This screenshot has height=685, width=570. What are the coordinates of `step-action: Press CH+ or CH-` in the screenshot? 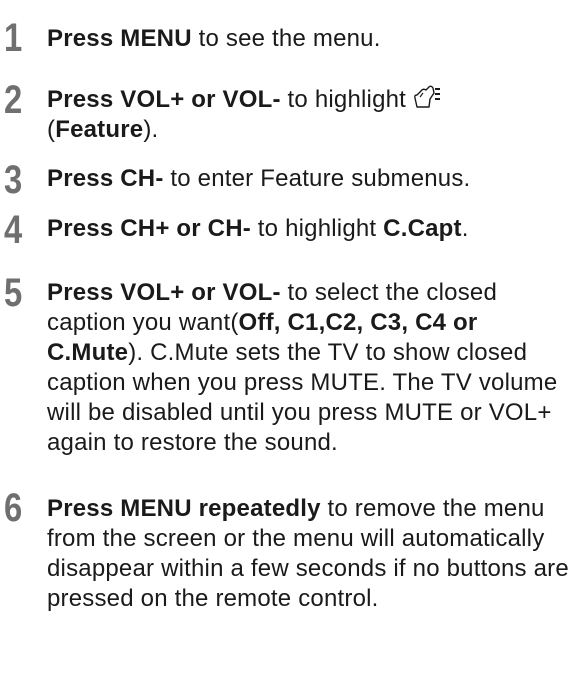 It's located at (149, 228).